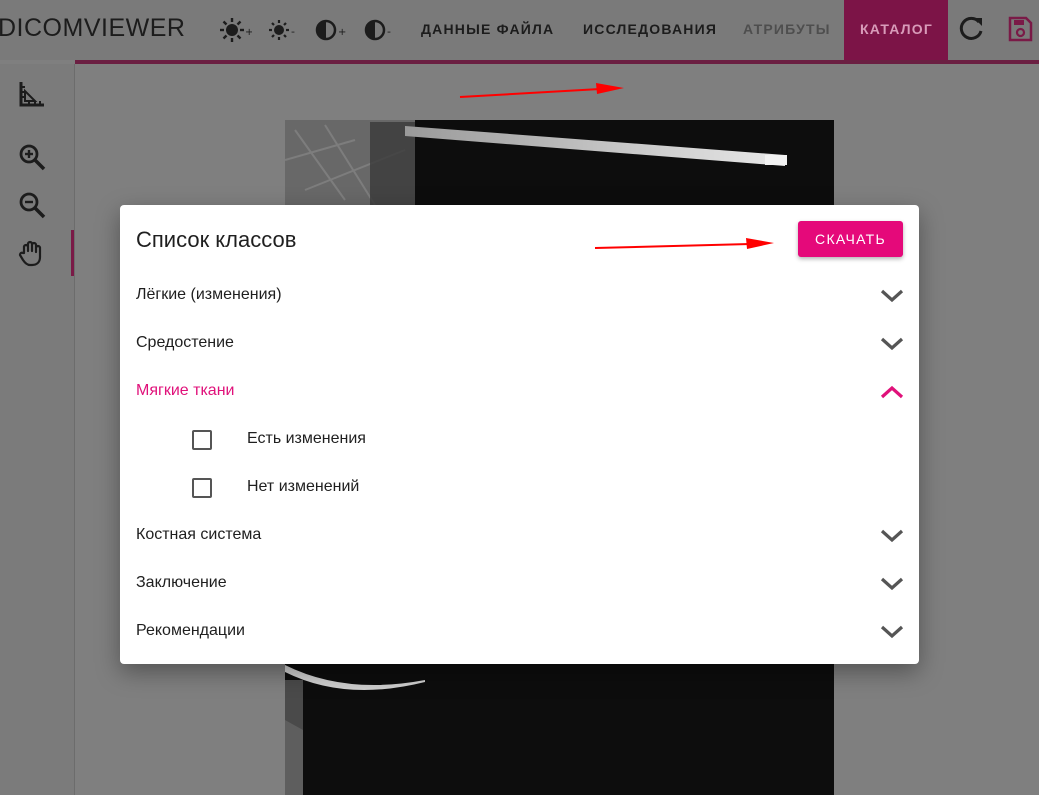  I want to click on app-brand: DICOMVIEWER, so click(92, 28).